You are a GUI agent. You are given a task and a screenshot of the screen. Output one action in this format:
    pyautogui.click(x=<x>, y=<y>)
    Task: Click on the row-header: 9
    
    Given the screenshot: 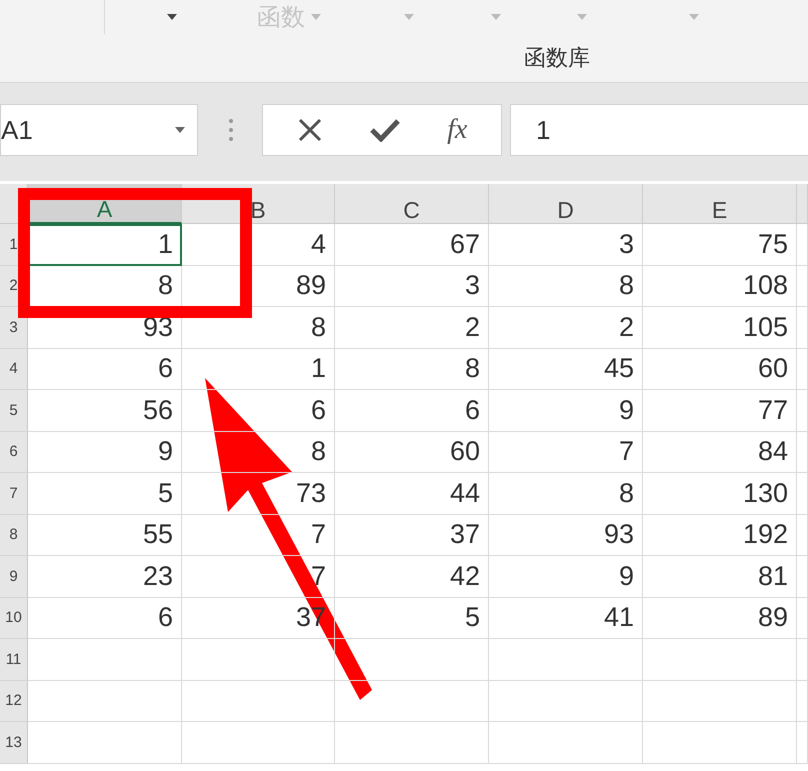 What is the action you would take?
    pyautogui.click(x=14, y=577)
    